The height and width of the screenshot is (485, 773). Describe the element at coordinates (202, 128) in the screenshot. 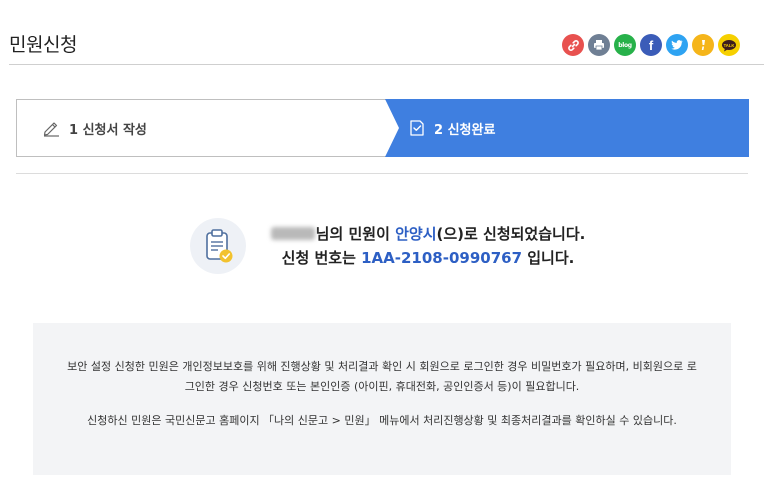

I see `step-write-application: 1 신청서 작성` at that location.